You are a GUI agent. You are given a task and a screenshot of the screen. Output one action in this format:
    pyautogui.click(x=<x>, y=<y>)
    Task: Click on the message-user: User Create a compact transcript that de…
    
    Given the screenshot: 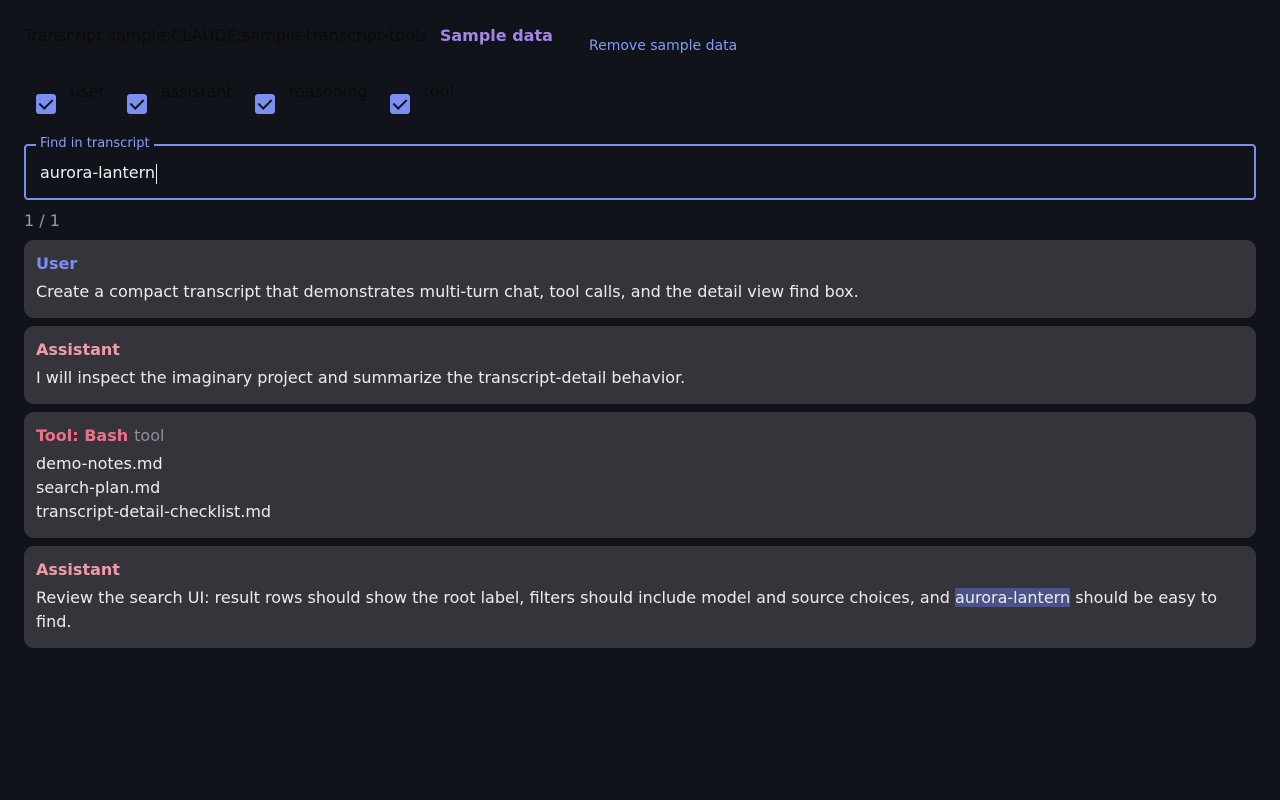 What is the action you would take?
    pyautogui.click(x=640, y=279)
    